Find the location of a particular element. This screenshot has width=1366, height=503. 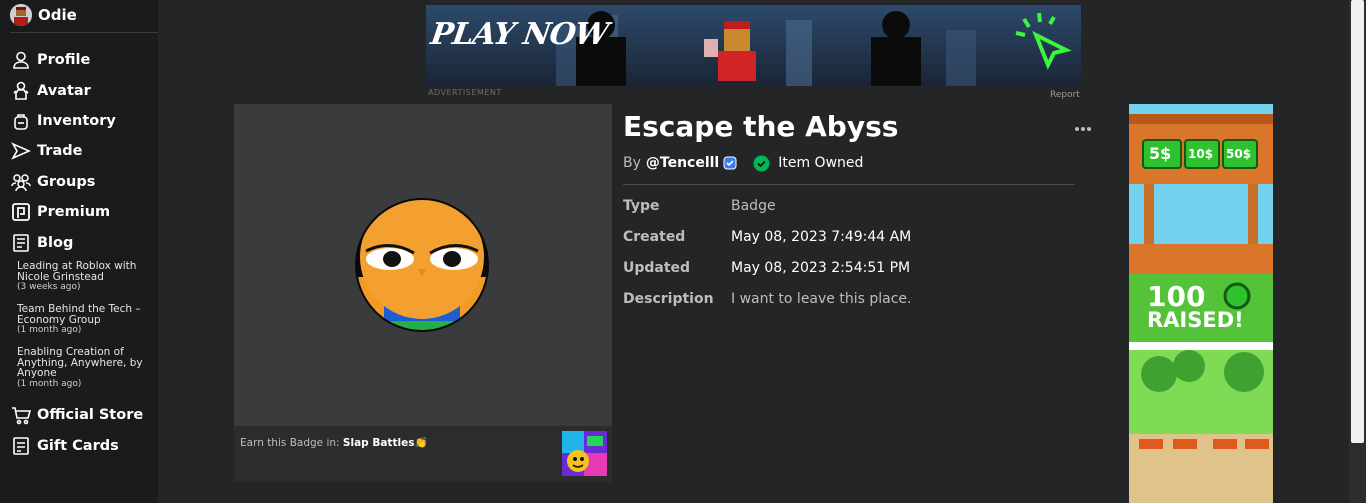

creator-link: @Tencelll is located at coordinates (682, 163).